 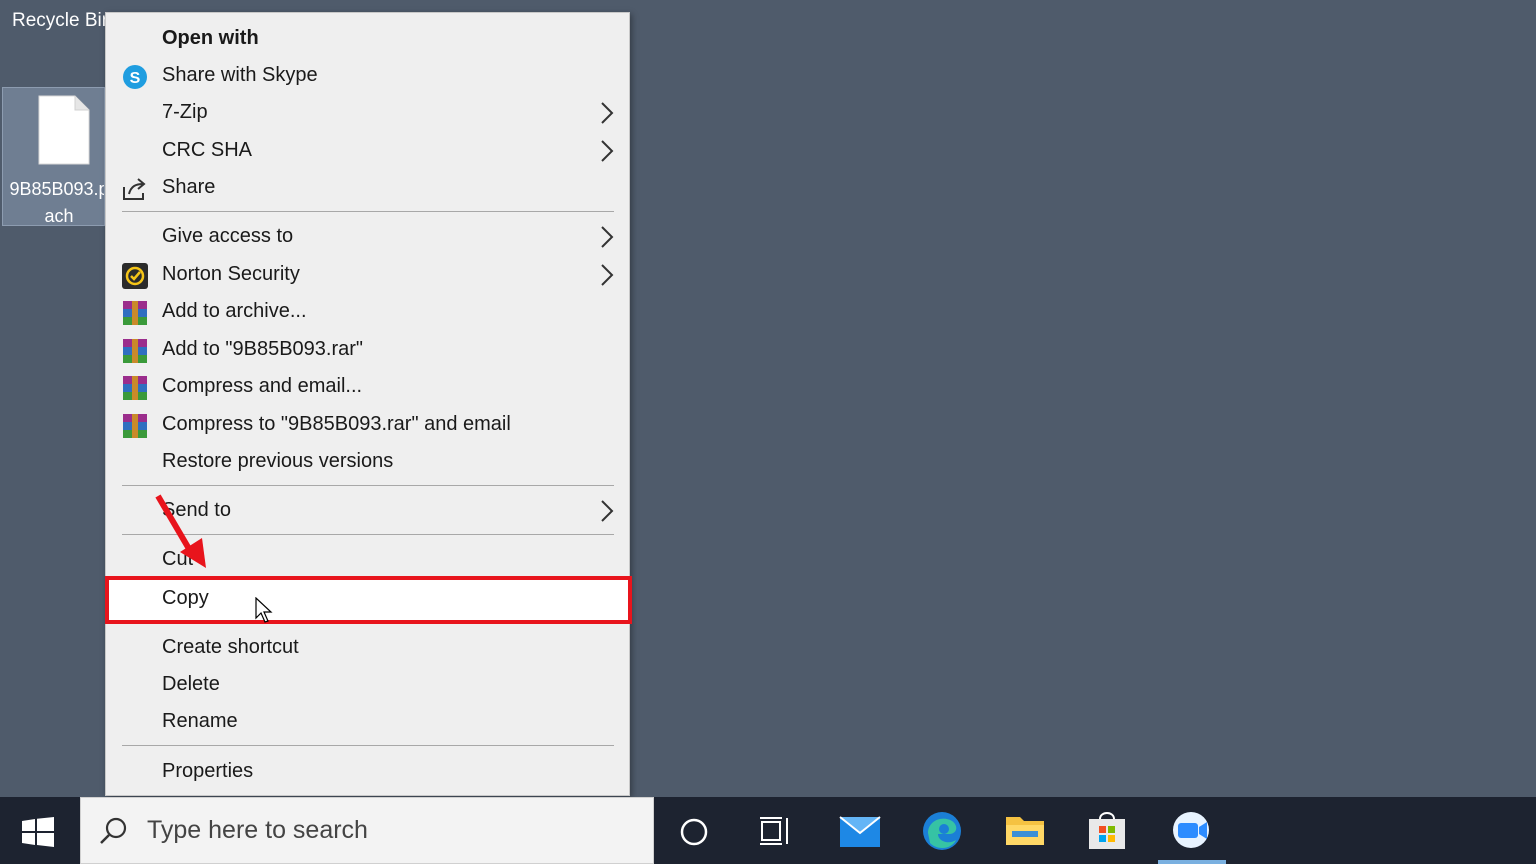 I want to click on menu-item-delete: Delete, so click(x=367, y=685).